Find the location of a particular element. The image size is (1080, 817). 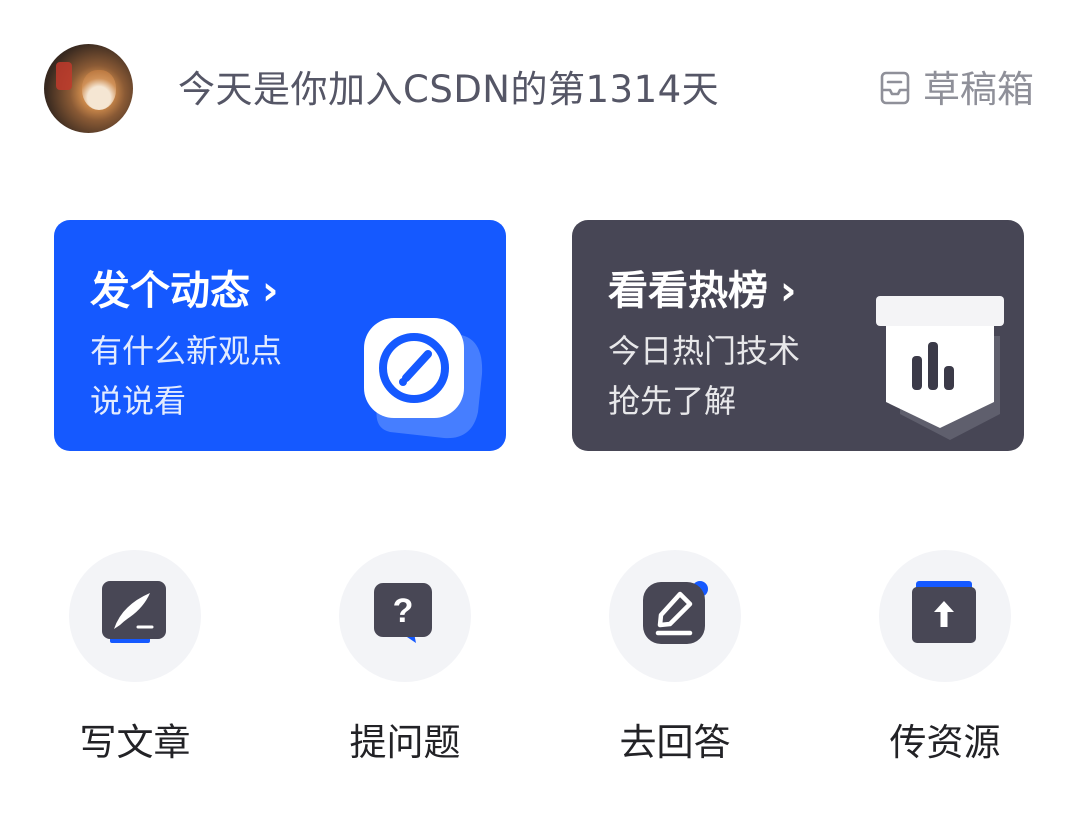

write-article-circle is located at coordinates (135, 616).